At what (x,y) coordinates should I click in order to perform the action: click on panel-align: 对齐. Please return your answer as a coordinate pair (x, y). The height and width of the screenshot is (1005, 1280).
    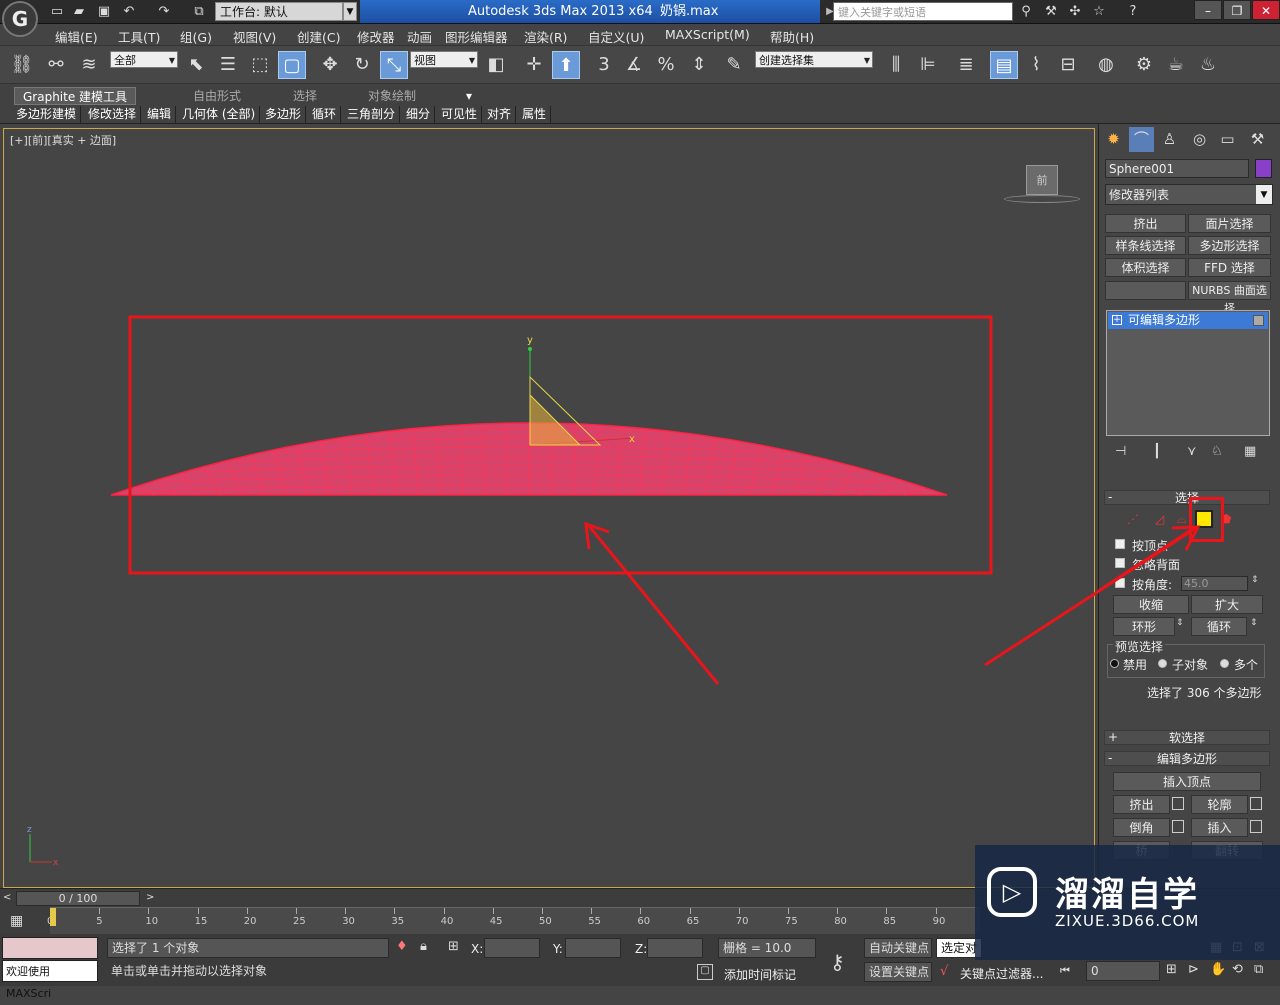
    Looking at the image, I should click on (500, 114).